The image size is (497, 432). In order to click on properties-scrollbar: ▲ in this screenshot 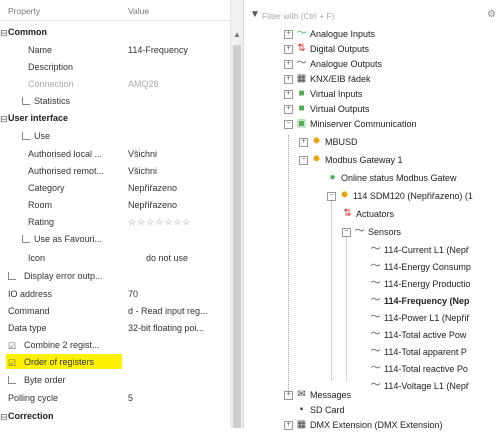, I will do `click(236, 214)`.